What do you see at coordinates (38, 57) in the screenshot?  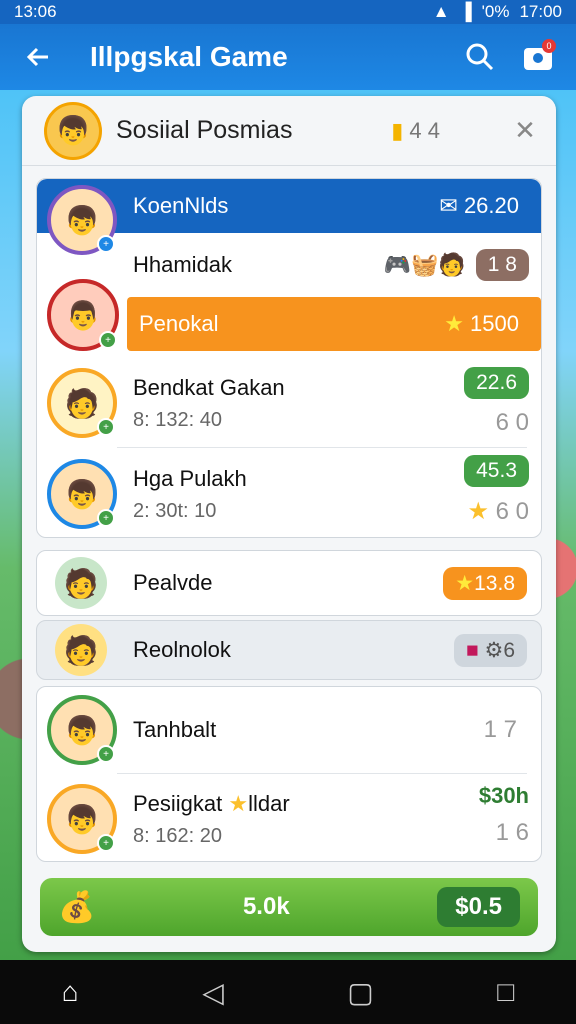 I see `back-arrow-icon` at bounding box center [38, 57].